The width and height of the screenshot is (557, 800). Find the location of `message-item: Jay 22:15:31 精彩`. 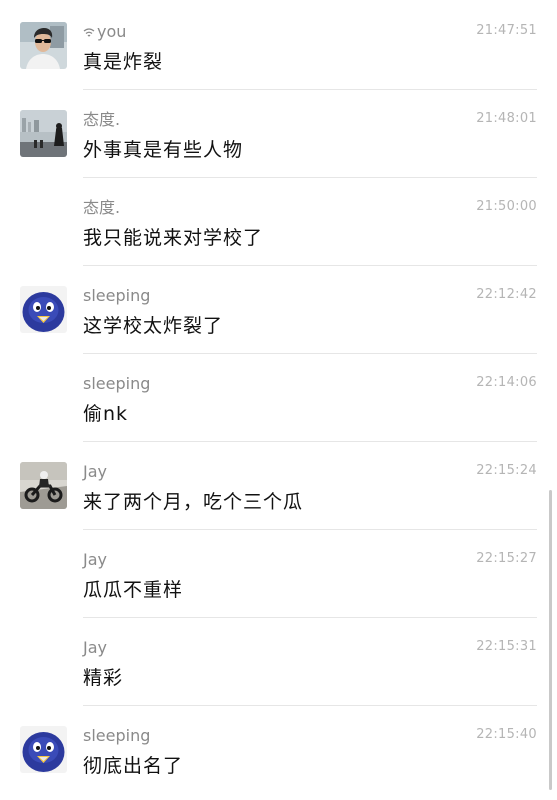

message-item: Jay 22:15:31 精彩 is located at coordinates (278, 662).